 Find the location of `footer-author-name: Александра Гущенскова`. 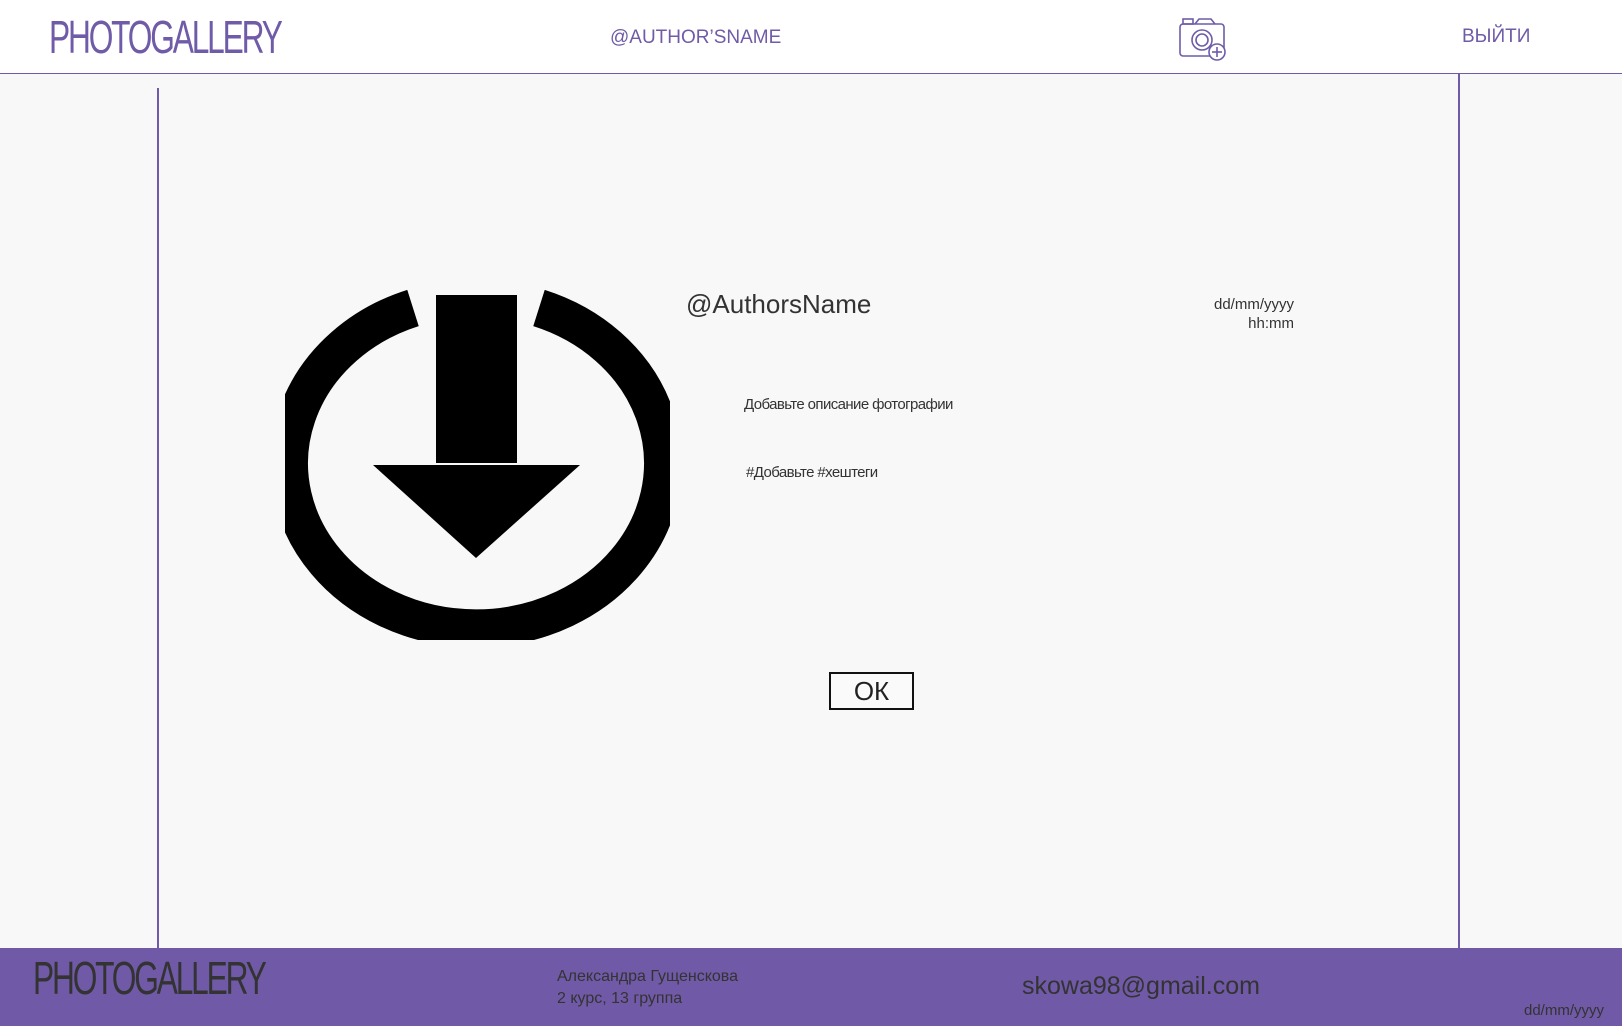

footer-author-name: Александра Гущенскова is located at coordinates (648, 976).